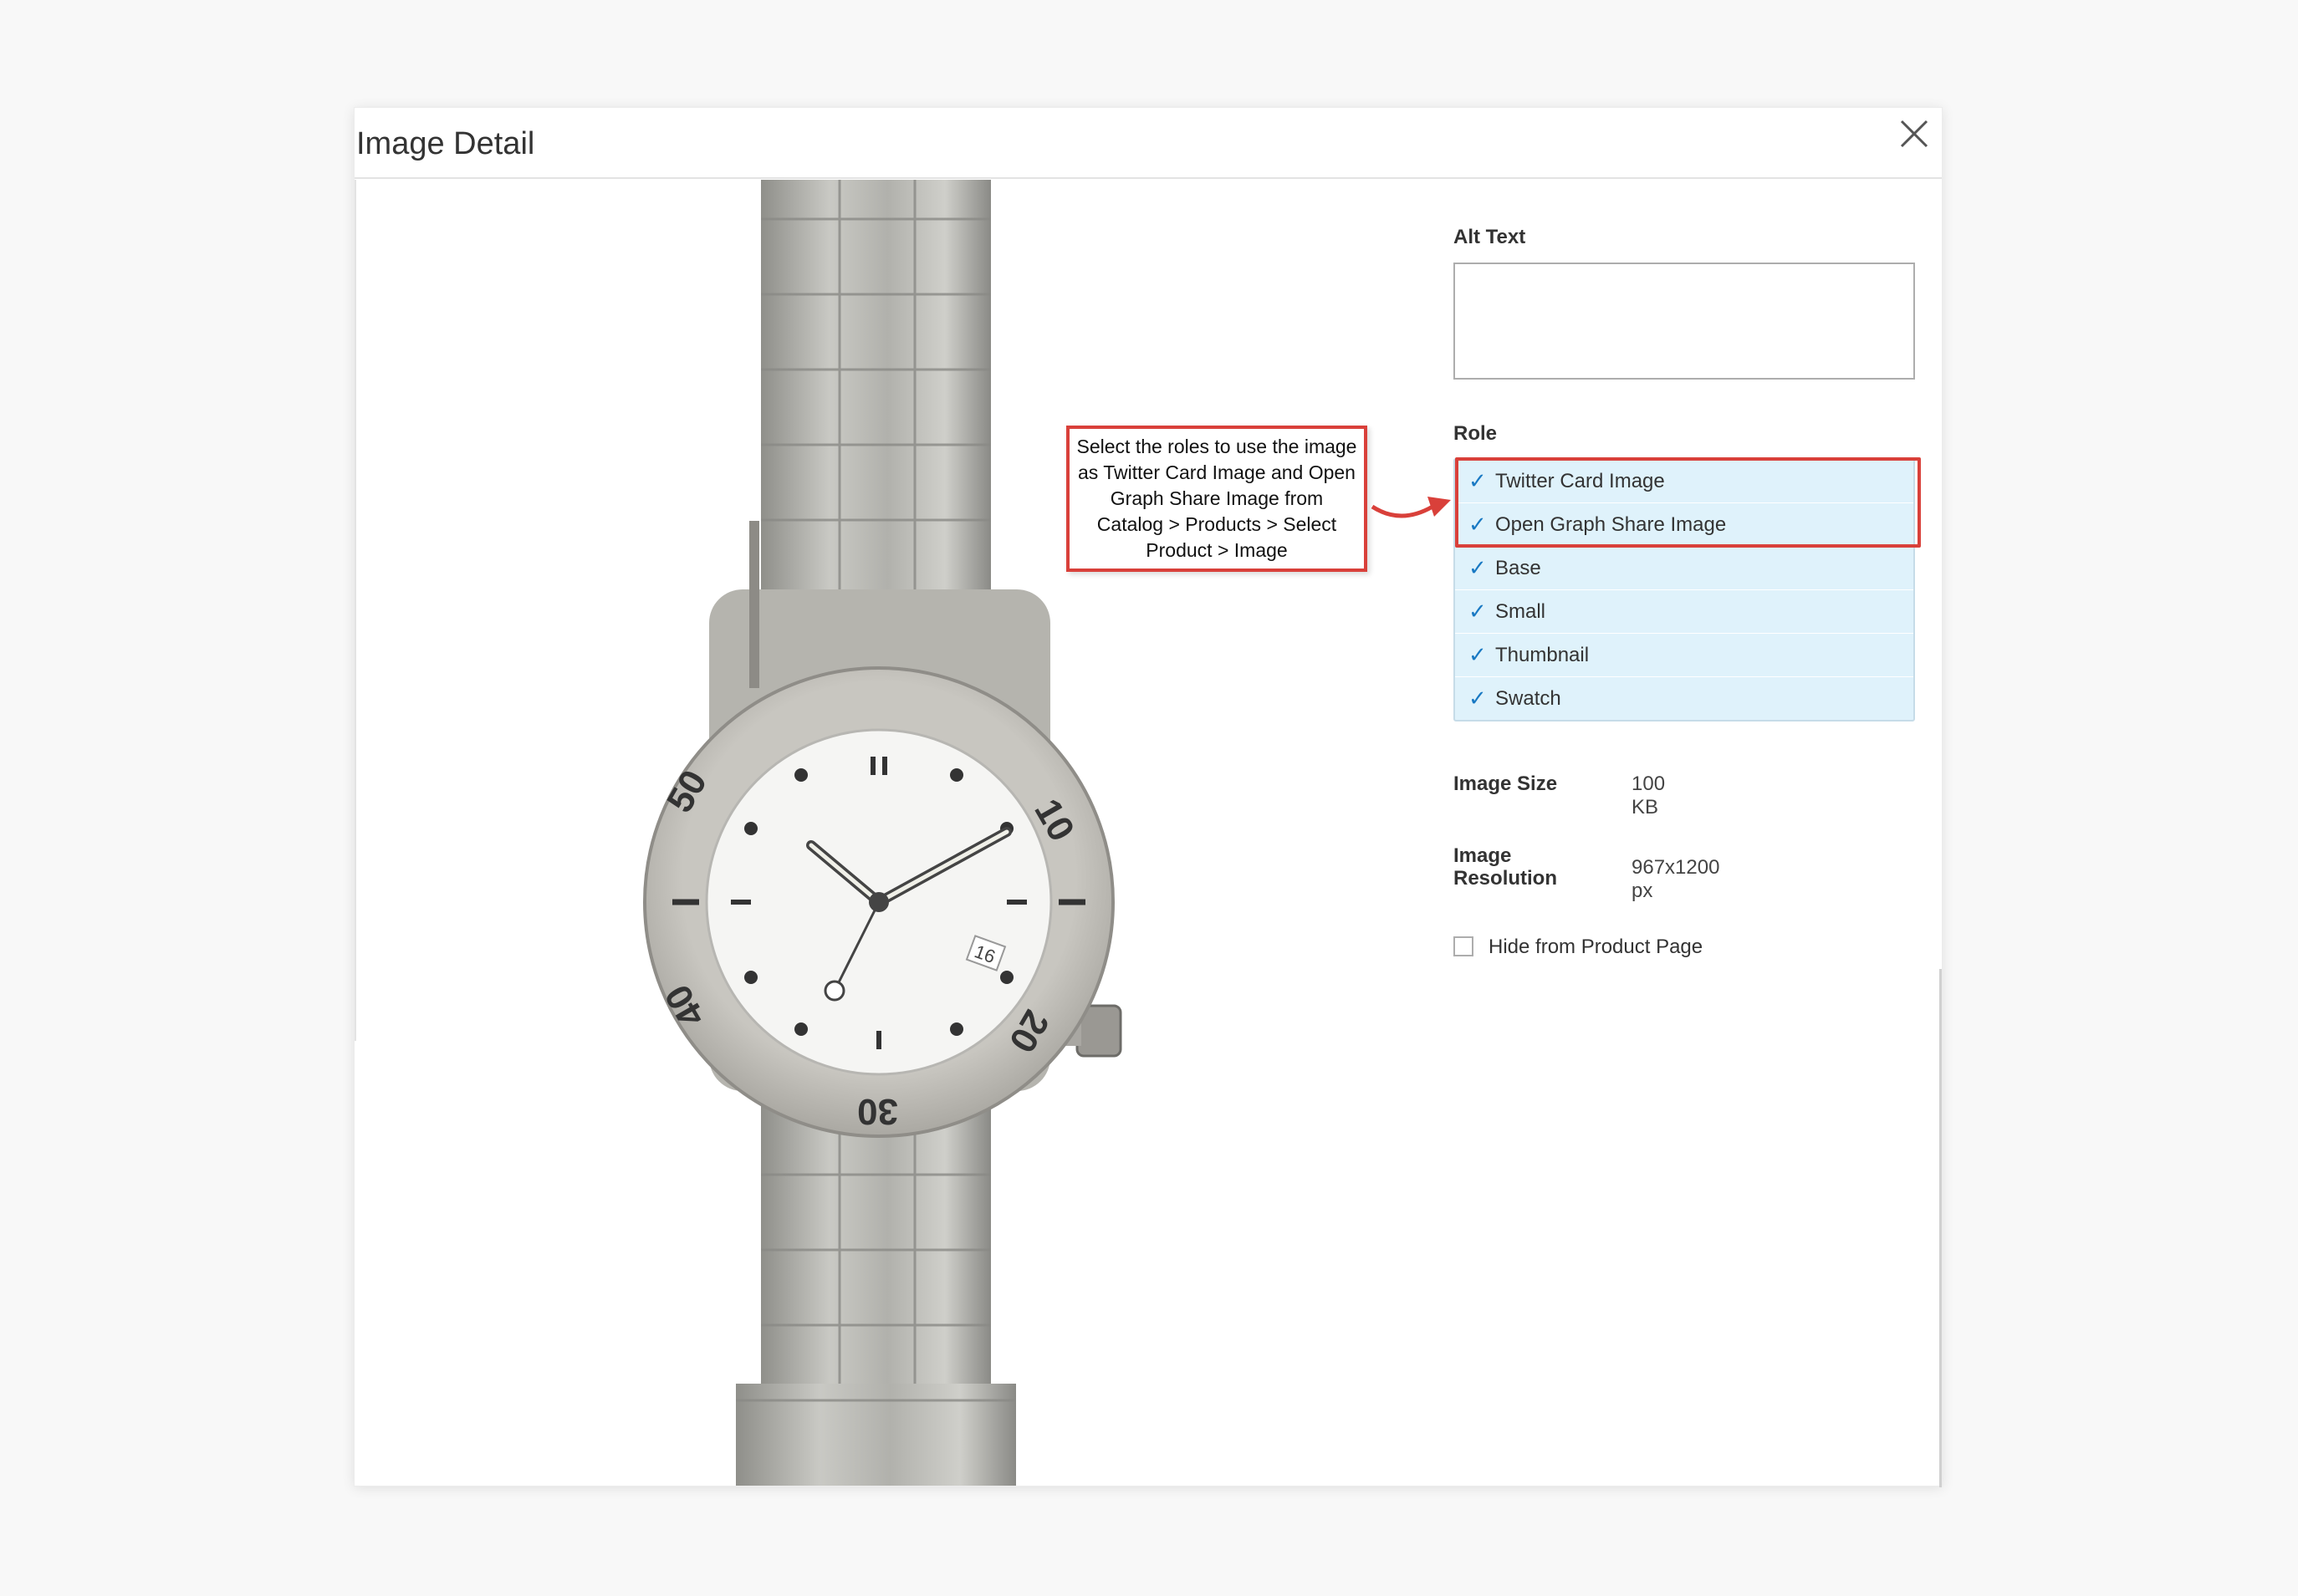 The width and height of the screenshot is (2298, 1596). I want to click on close-button, so click(1914, 134).